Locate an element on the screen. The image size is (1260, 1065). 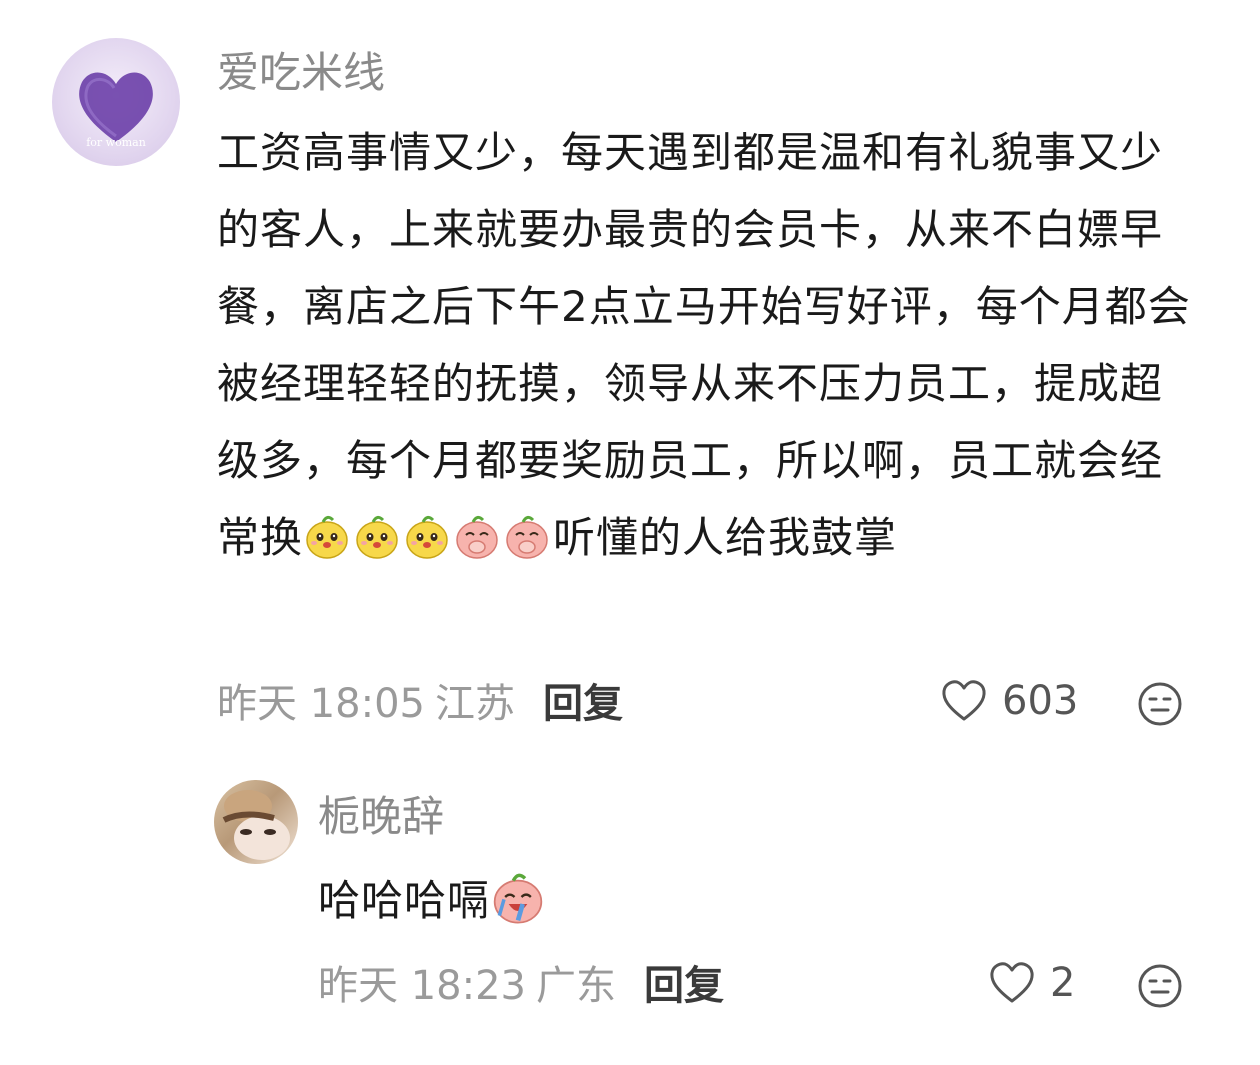
comment-meta: 昨天 18:05 江苏 回复 is located at coordinates (420, 704).